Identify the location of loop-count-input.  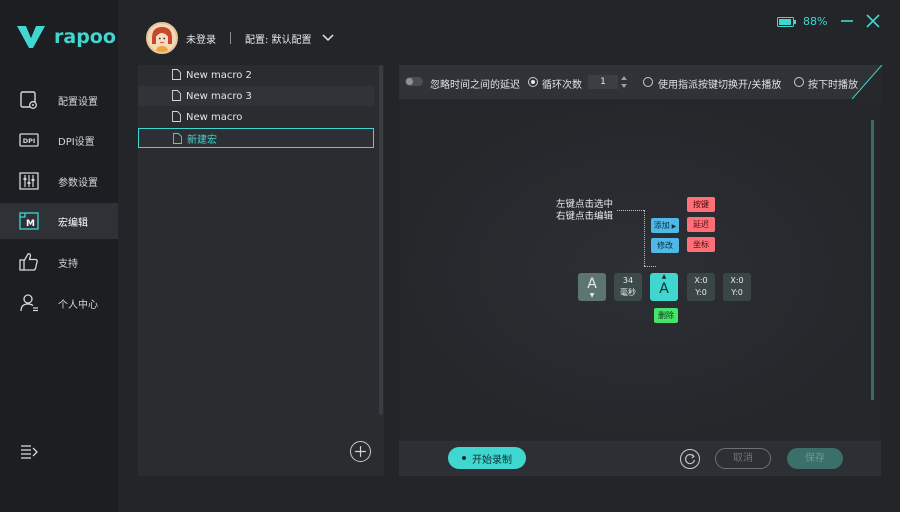
(603, 82).